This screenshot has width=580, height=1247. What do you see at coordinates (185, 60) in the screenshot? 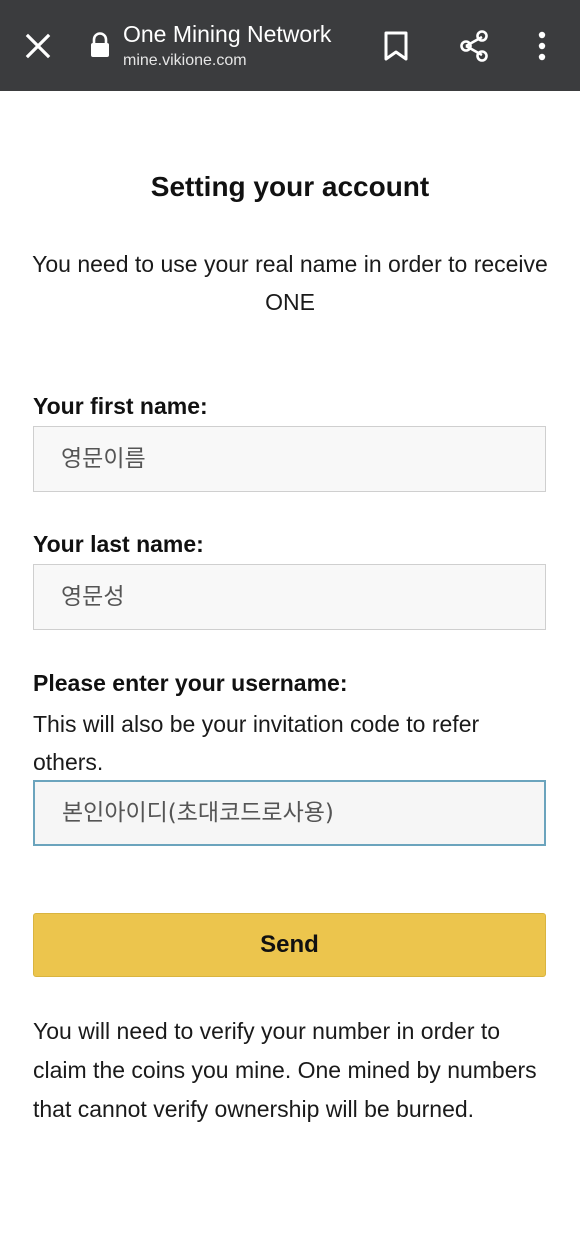
I see `page-url: mine.vikione.com` at bounding box center [185, 60].